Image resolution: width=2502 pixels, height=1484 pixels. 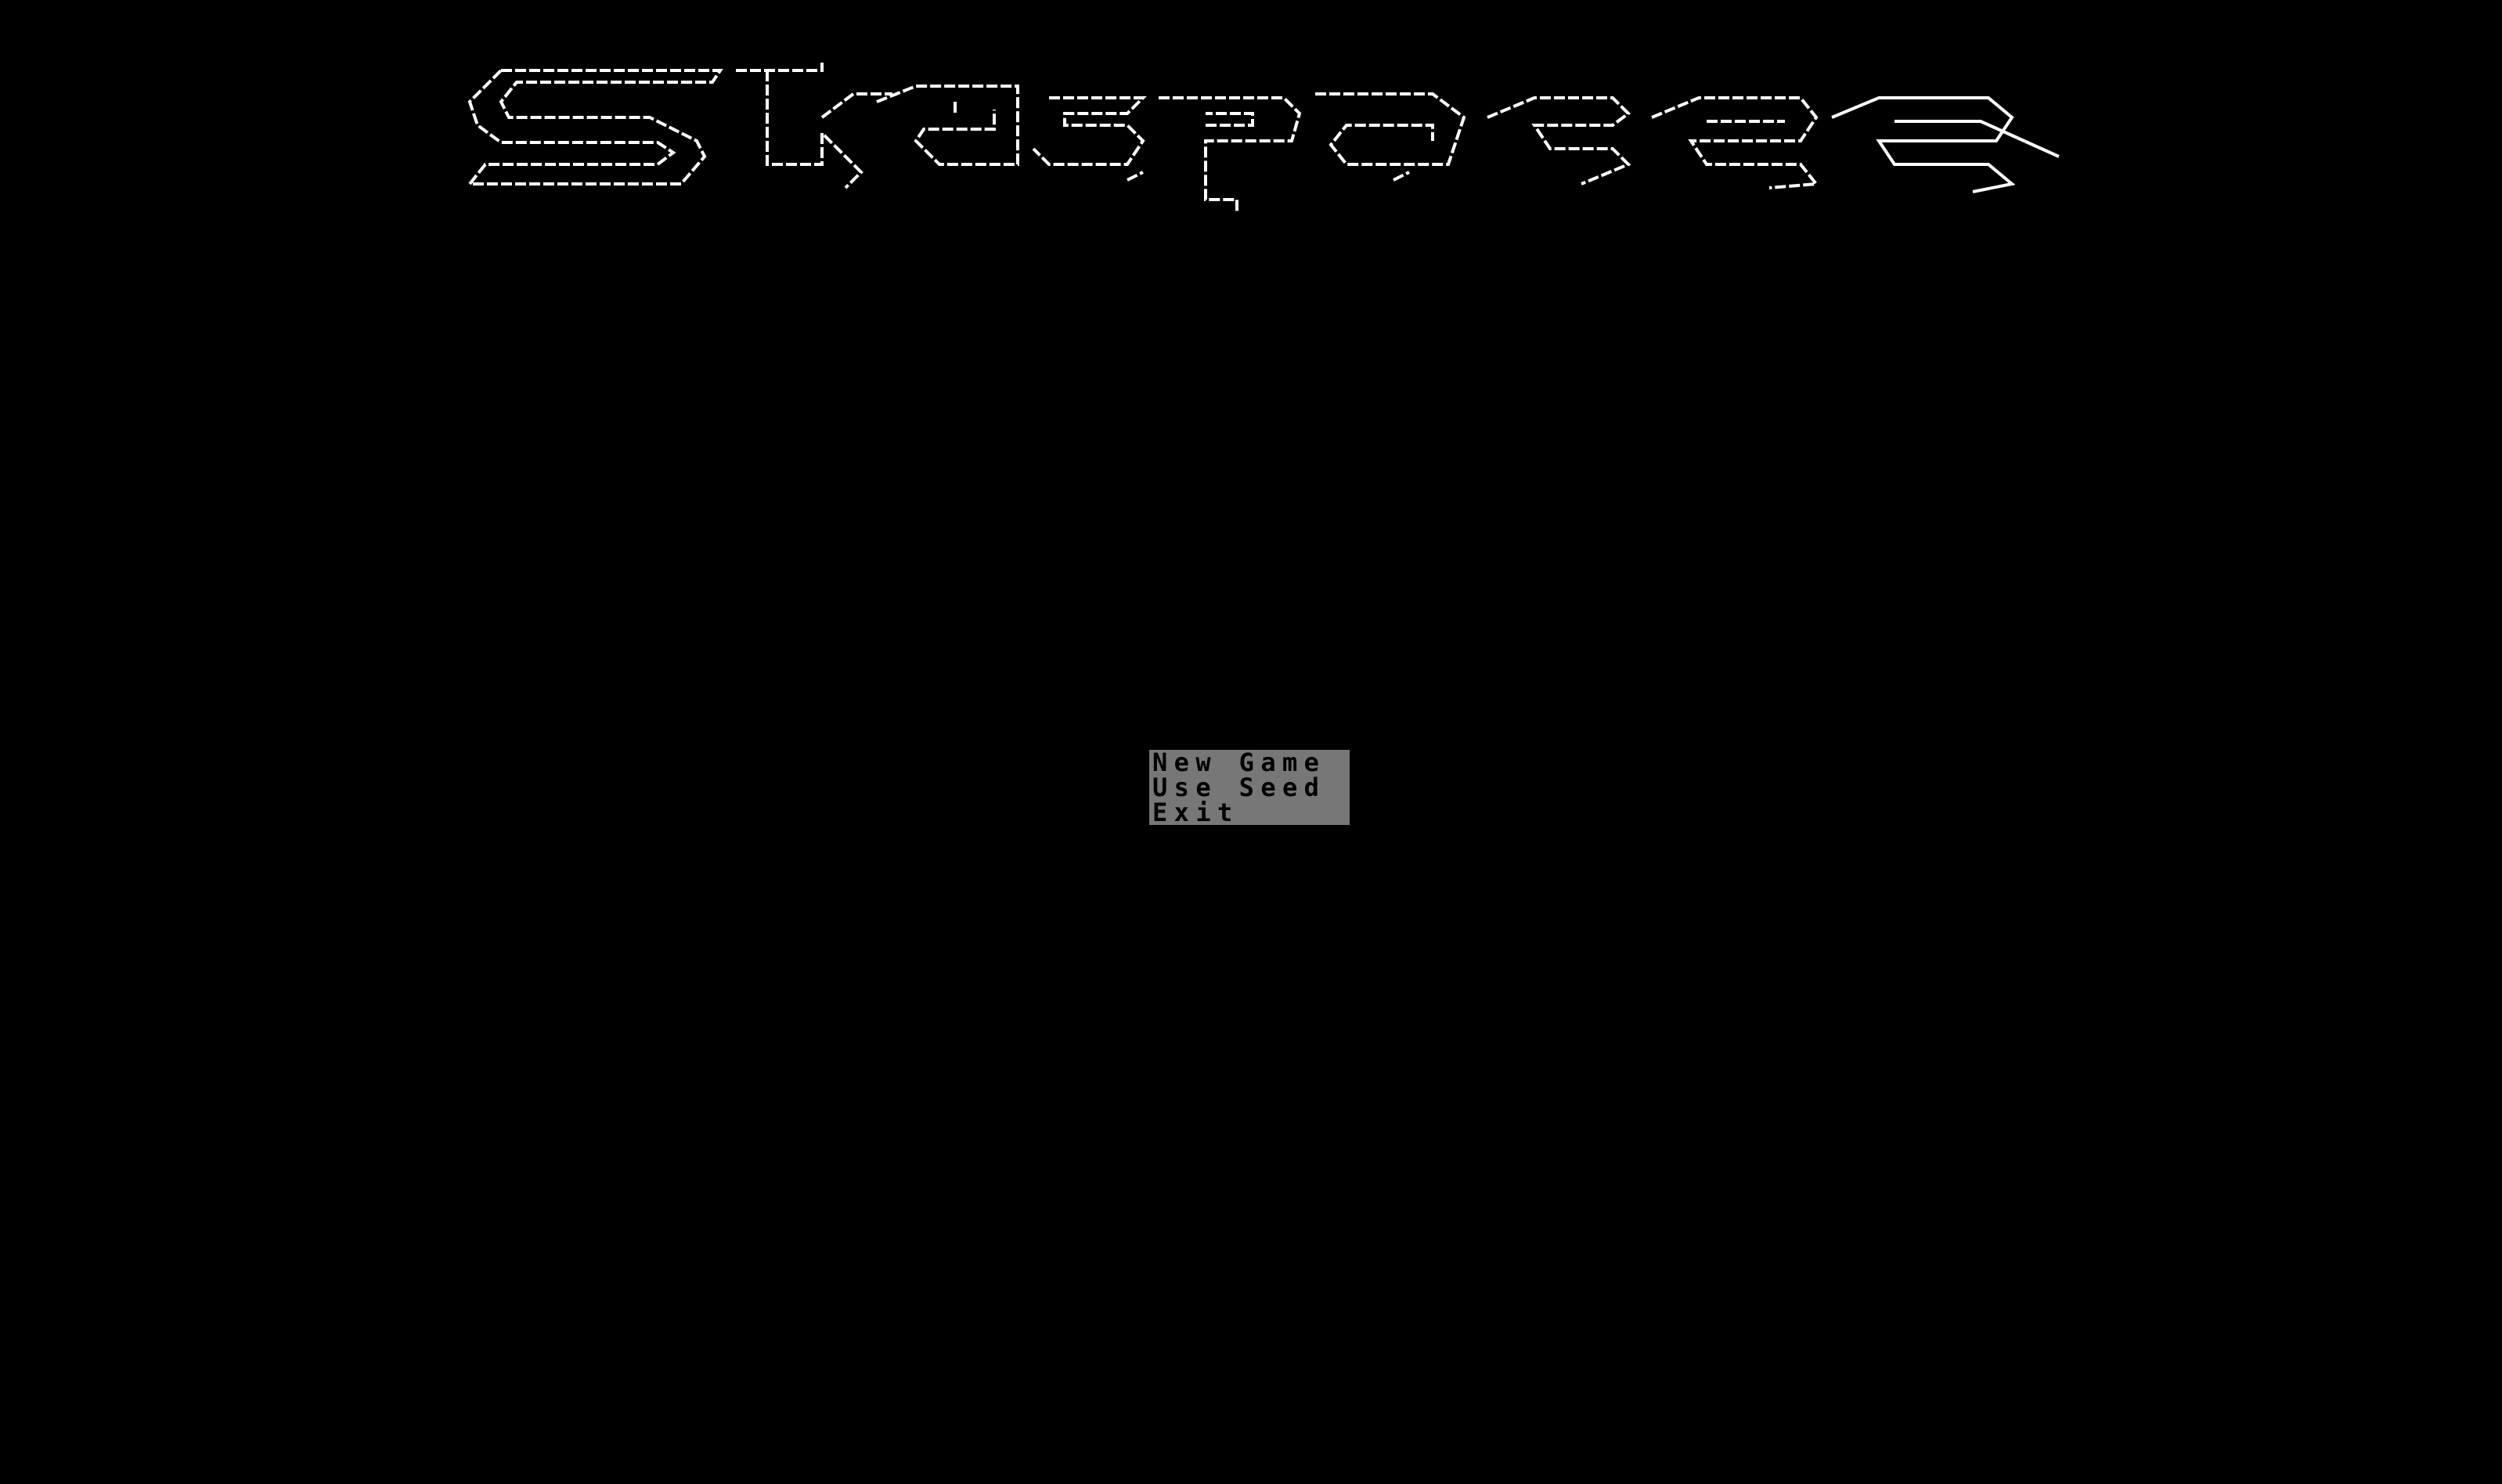 I want to click on main-menu: New Game Use Seed Exit, so click(x=1249, y=787).